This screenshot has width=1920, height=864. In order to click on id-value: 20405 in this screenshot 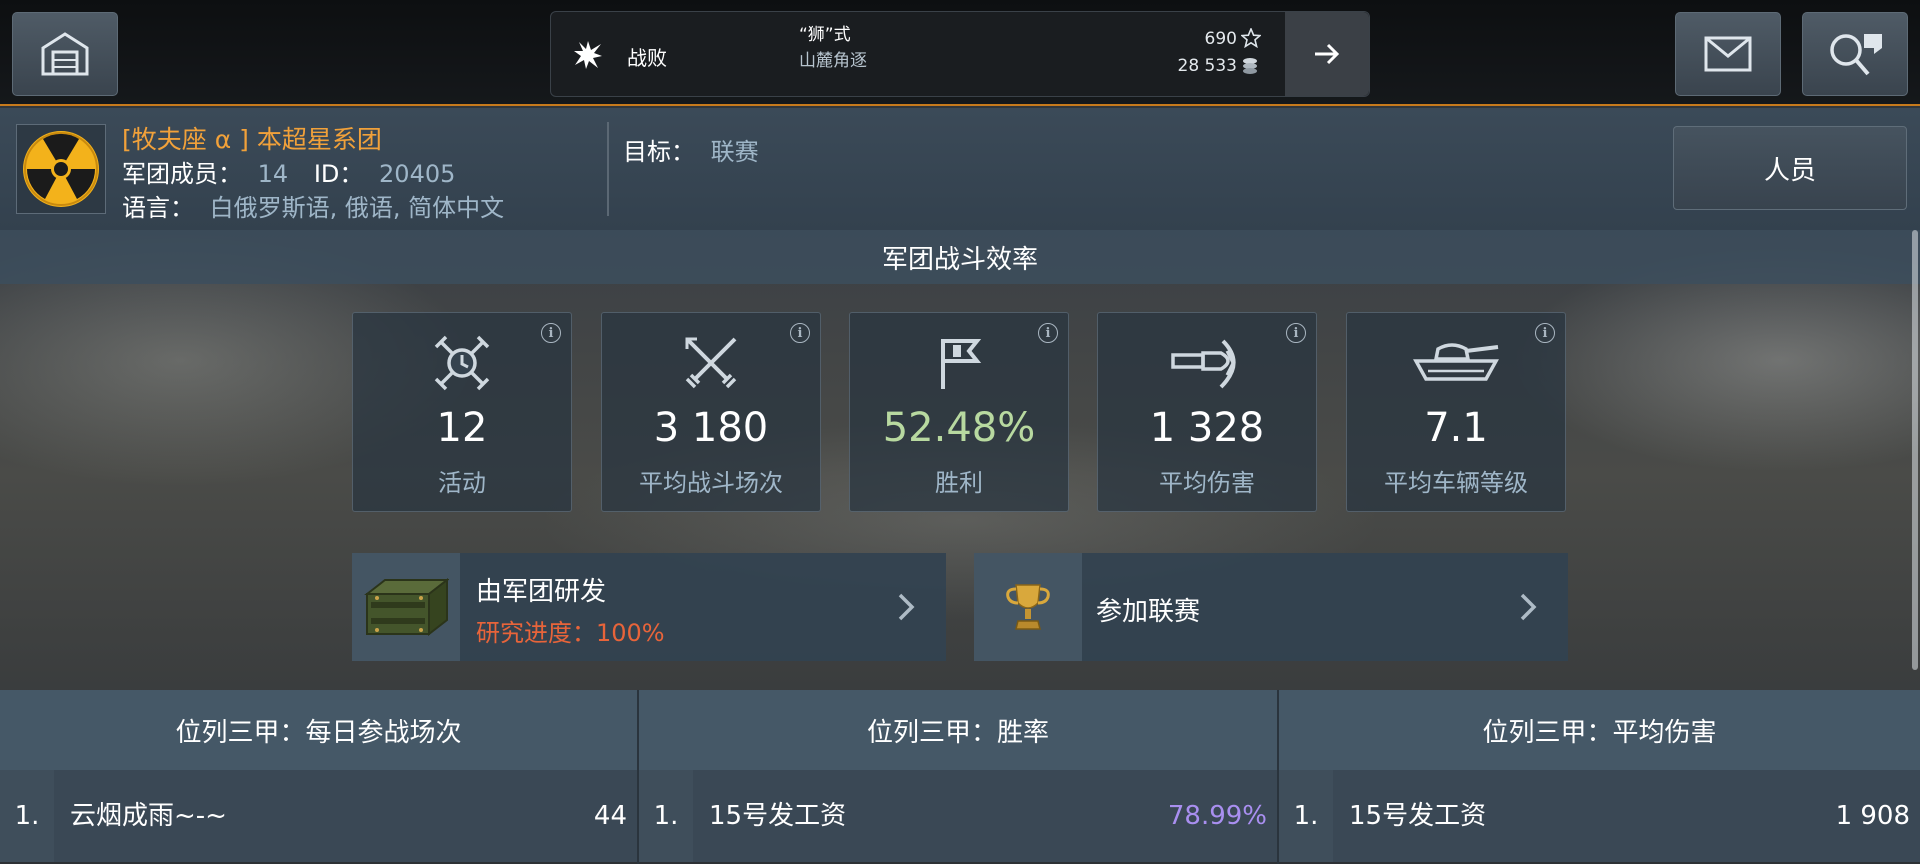, I will do `click(417, 174)`.